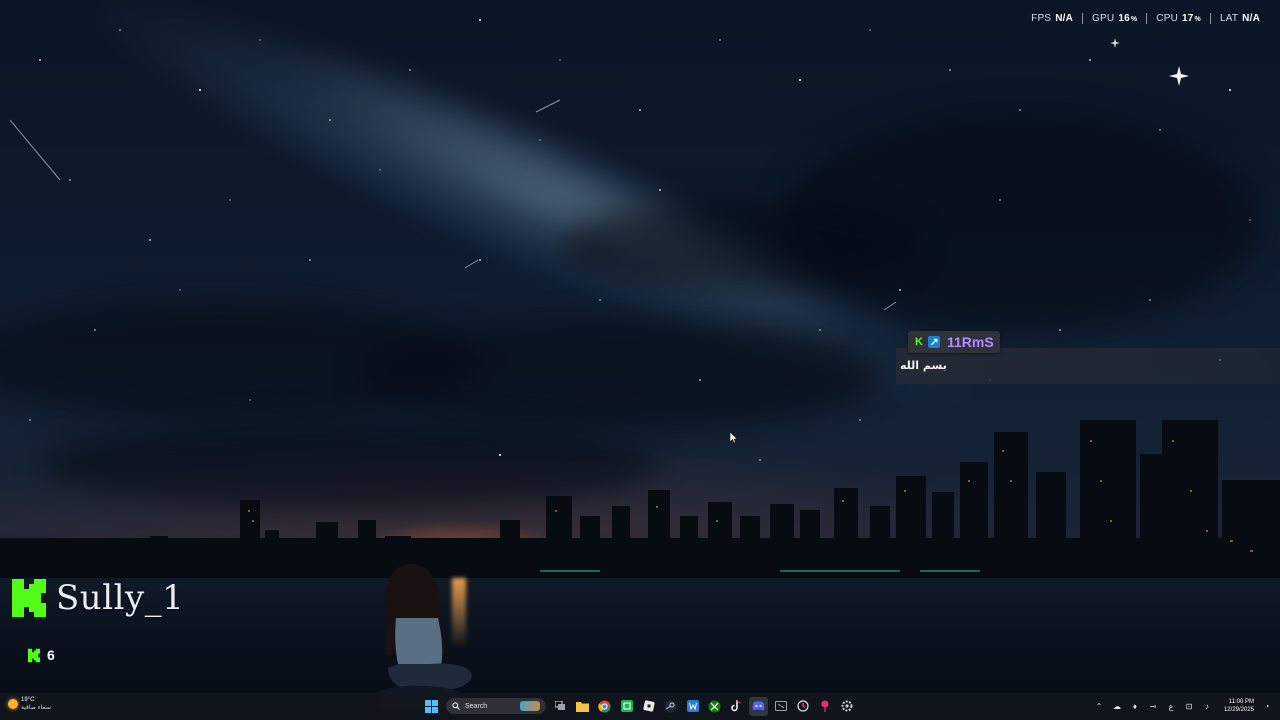 Image resolution: width=1280 pixels, height=720 pixels. I want to click on gpu-stat: GPU 16%, so click(1114, 18).